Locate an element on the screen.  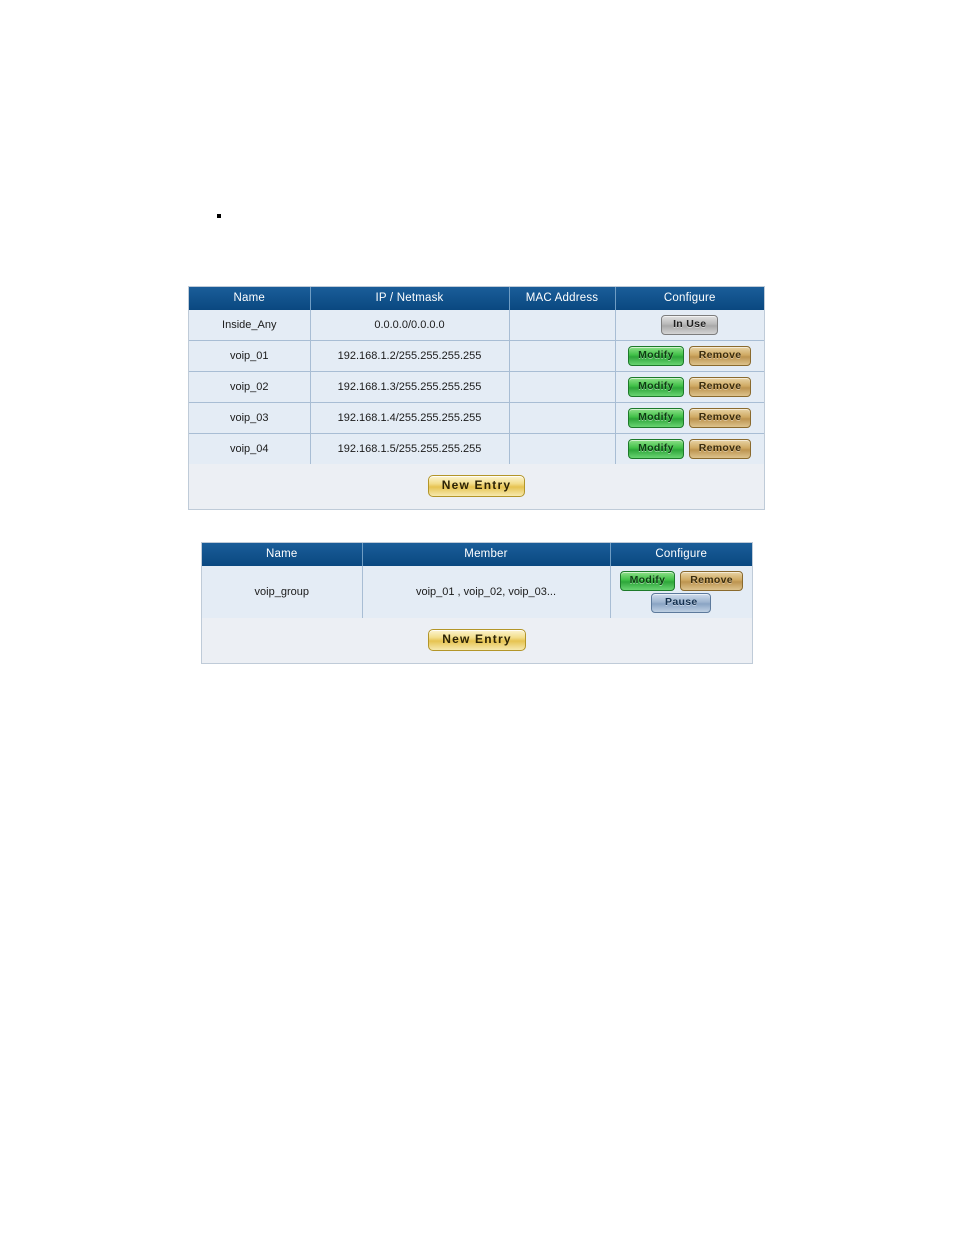
group-table-header-row: Name Member Configure is located at coordinates (477, 554).